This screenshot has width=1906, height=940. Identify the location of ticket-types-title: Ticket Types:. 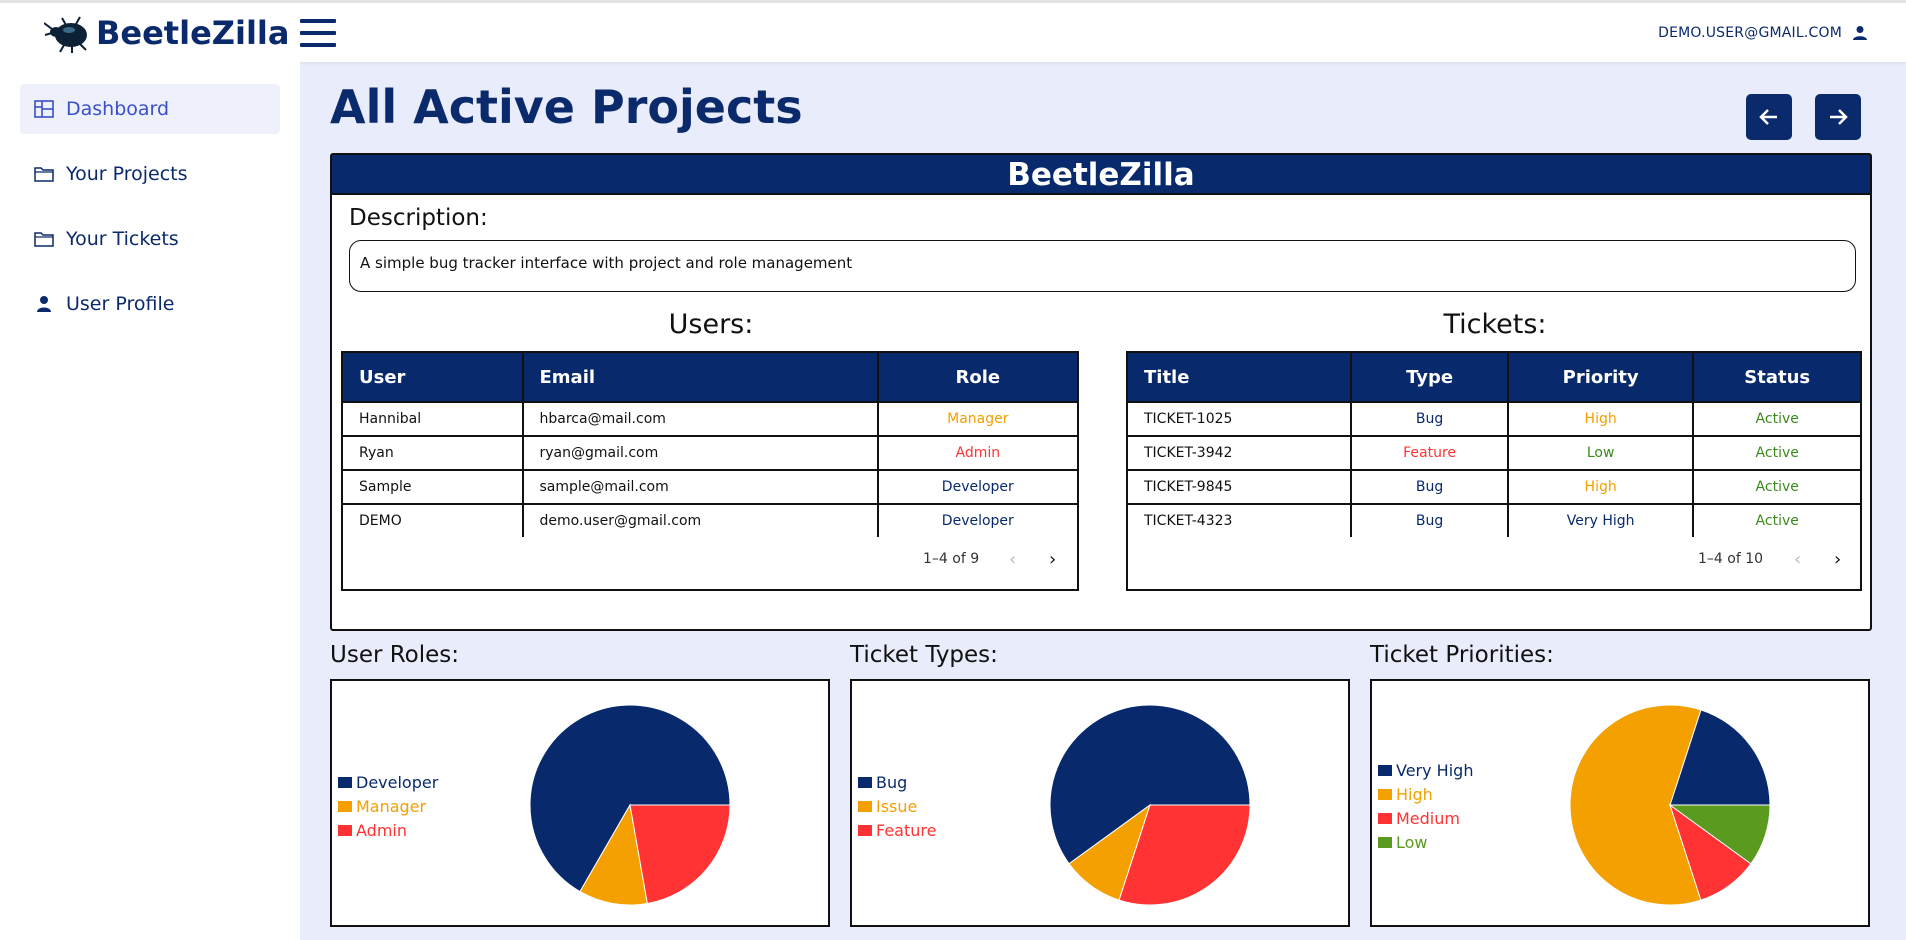
(924, 655).